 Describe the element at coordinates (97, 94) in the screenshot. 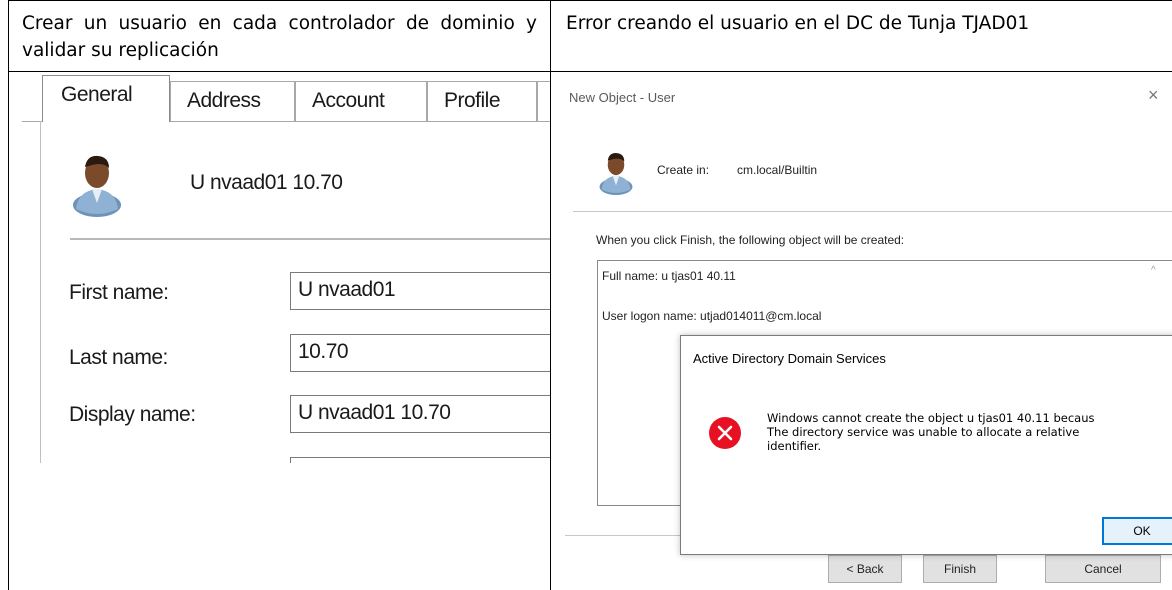

I see `tab-general-label: General` at that location.